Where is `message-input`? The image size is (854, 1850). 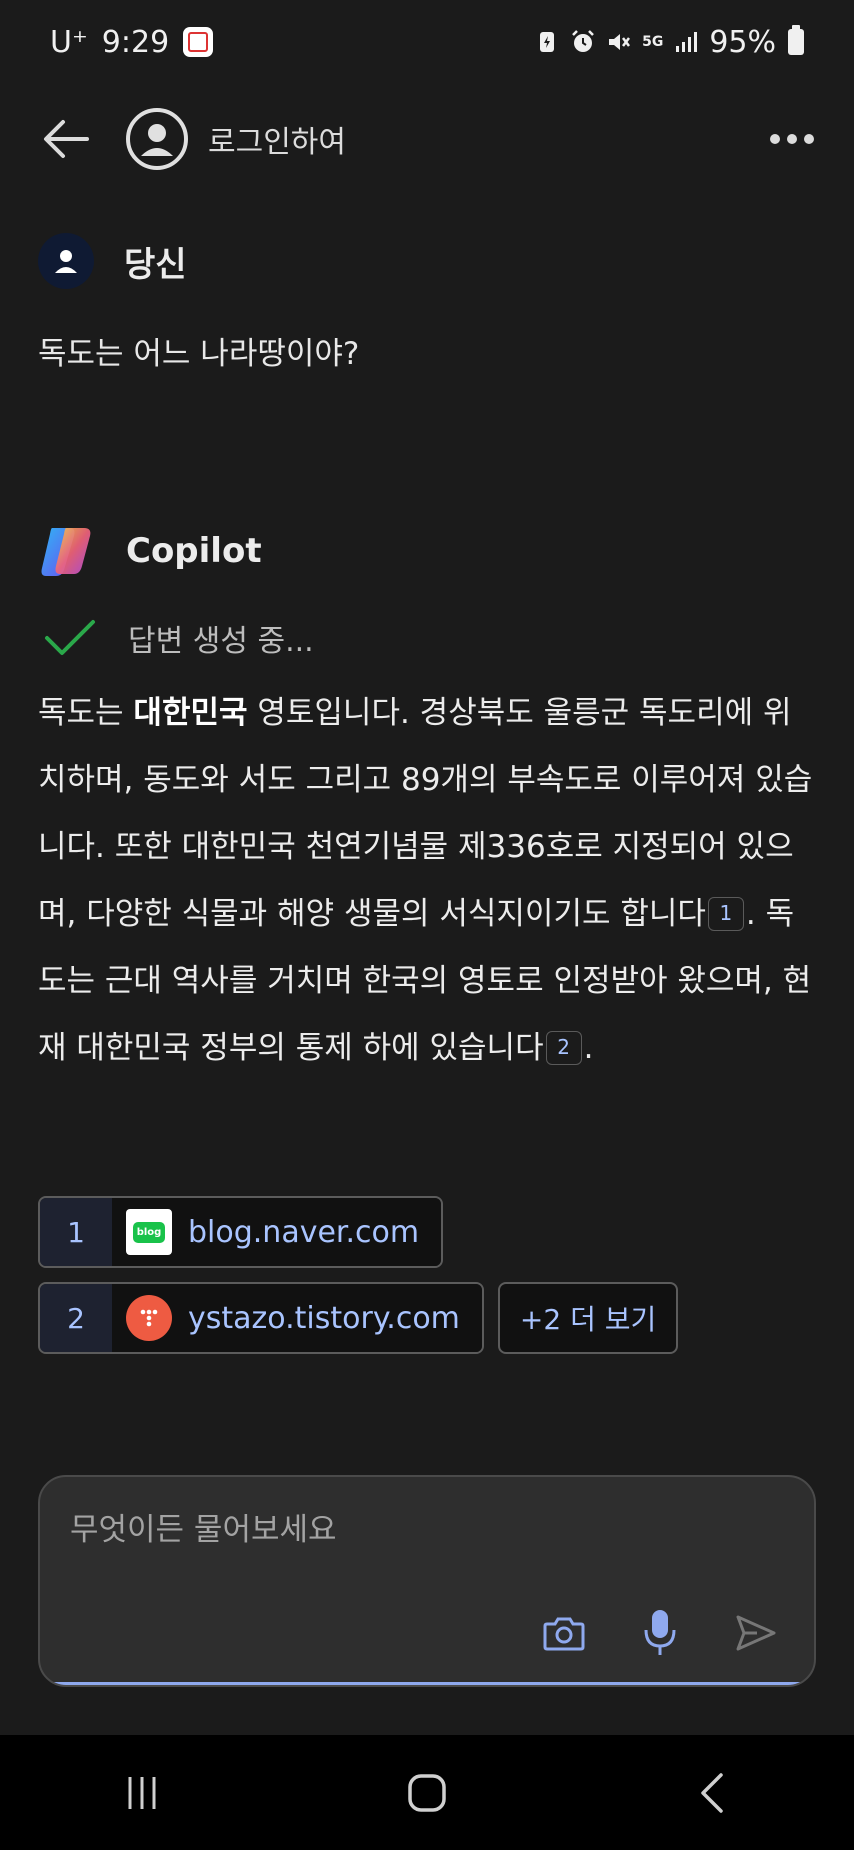
message-input is located at coordinates (420, 1530).